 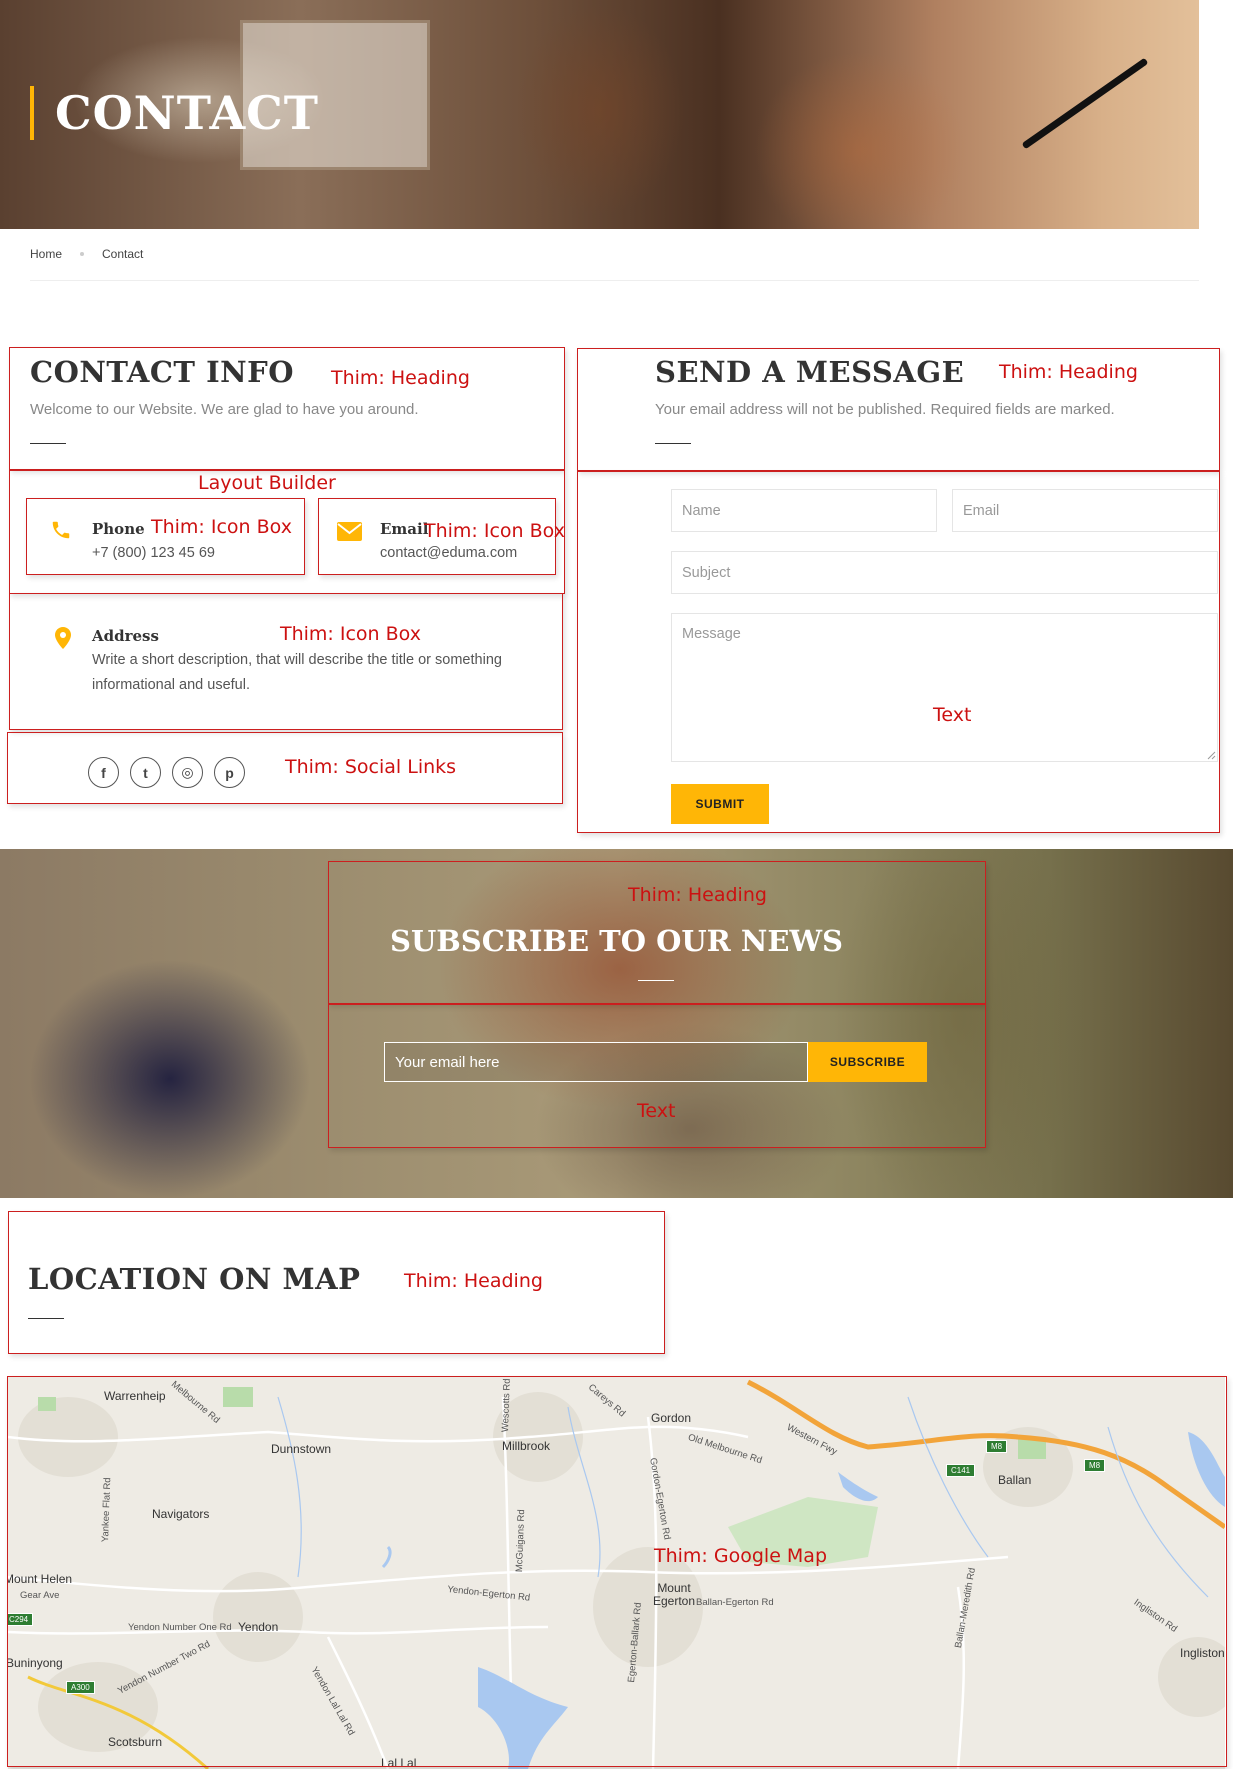 What do you see at coordinates (123, 254) in the screenshot?
I see `breadcrumb-current: Contact` at bounding box center [123, 254].